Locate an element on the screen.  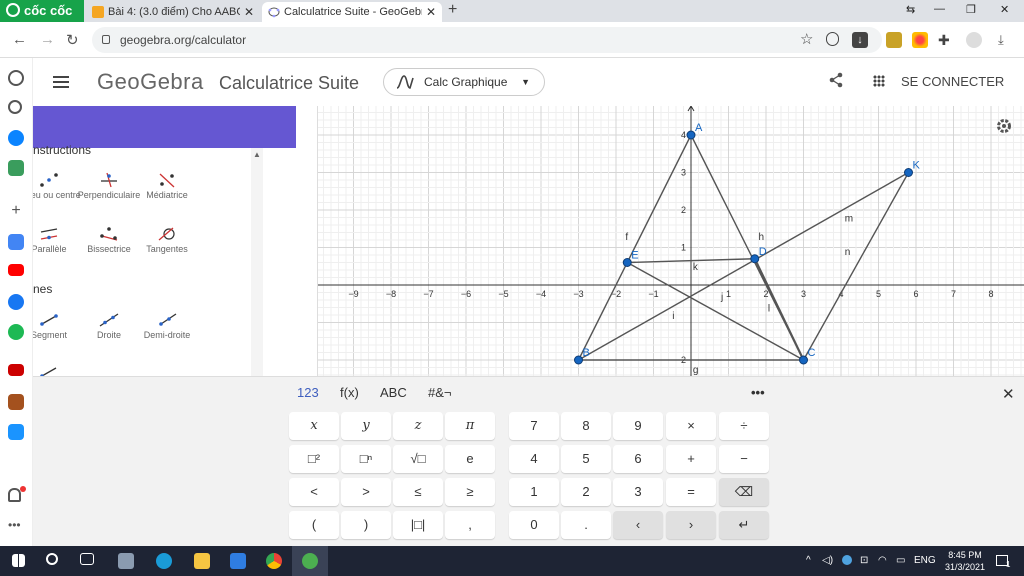
maximize-button: ❐ is located at coordinates (971, 9).